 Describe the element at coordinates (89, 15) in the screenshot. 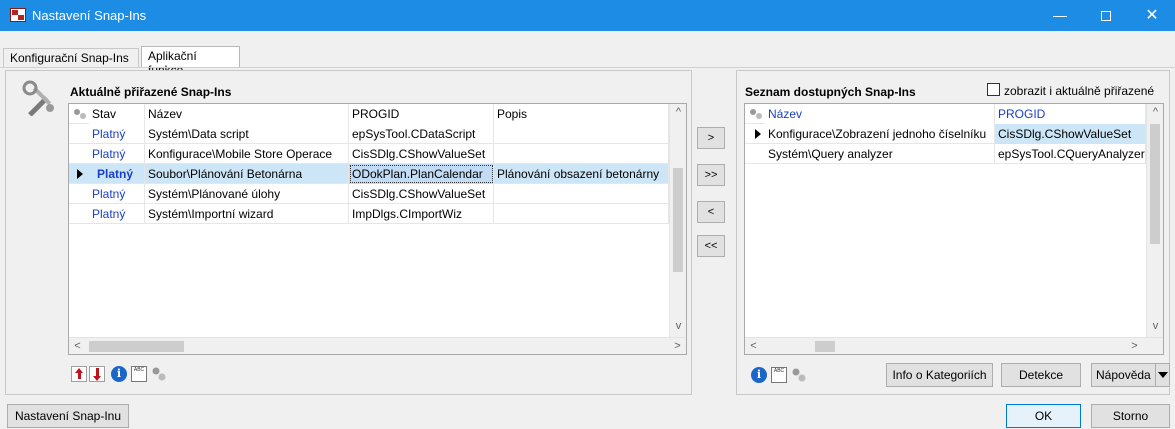

I see `window-title: Nastavení Snap-Ins` at that location.